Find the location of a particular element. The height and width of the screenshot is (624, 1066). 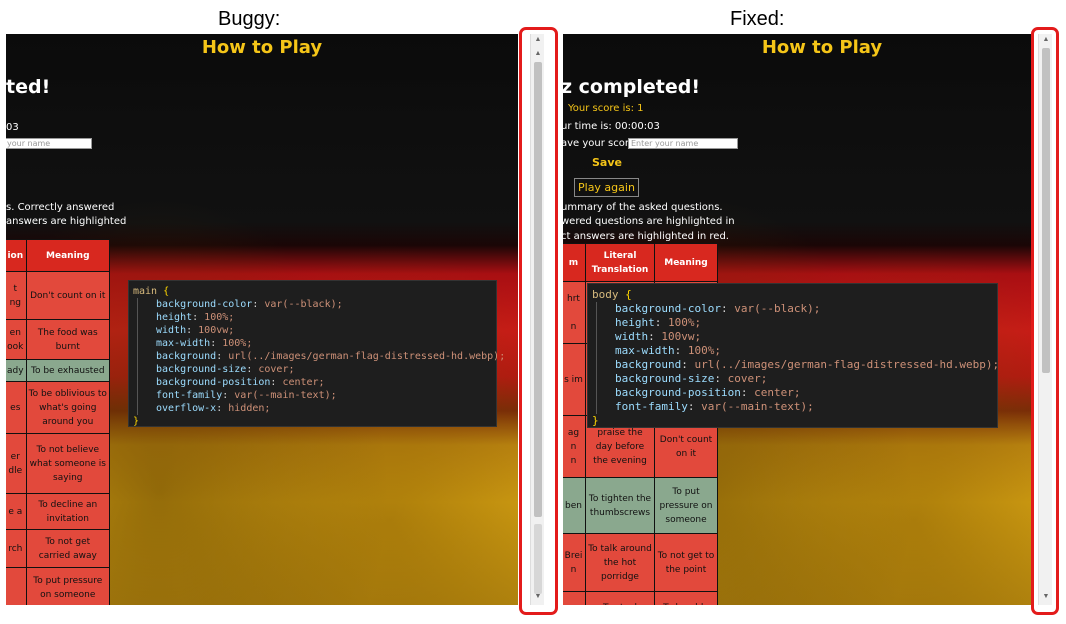

table-row: rch To not get carried away is located at coordinates (58, 548).